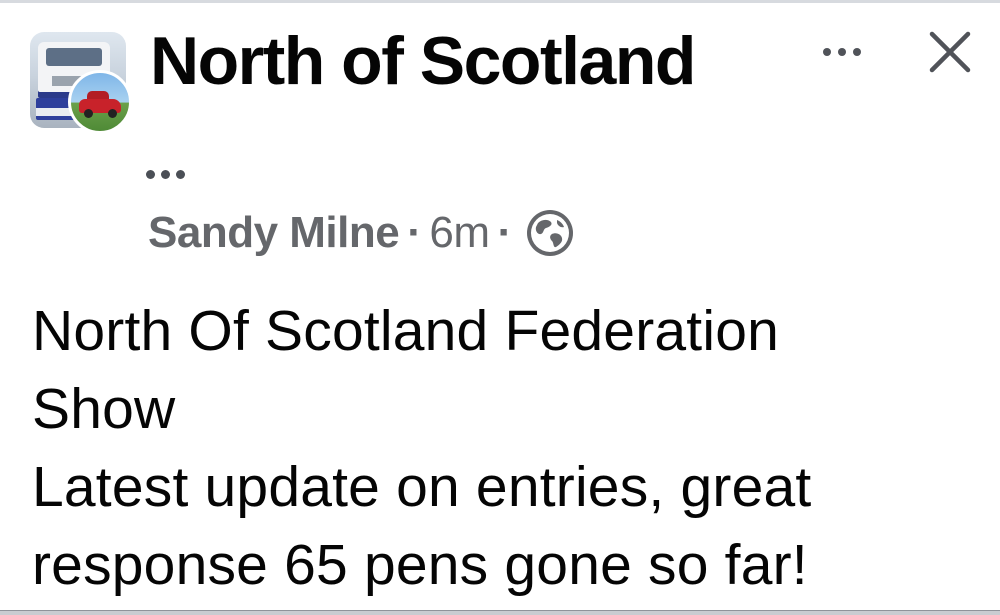 This screenshot has height=615, width=1000. Describe the element at coordinates (550, 233) in the screenshot. I see `globe-icon` at that location.